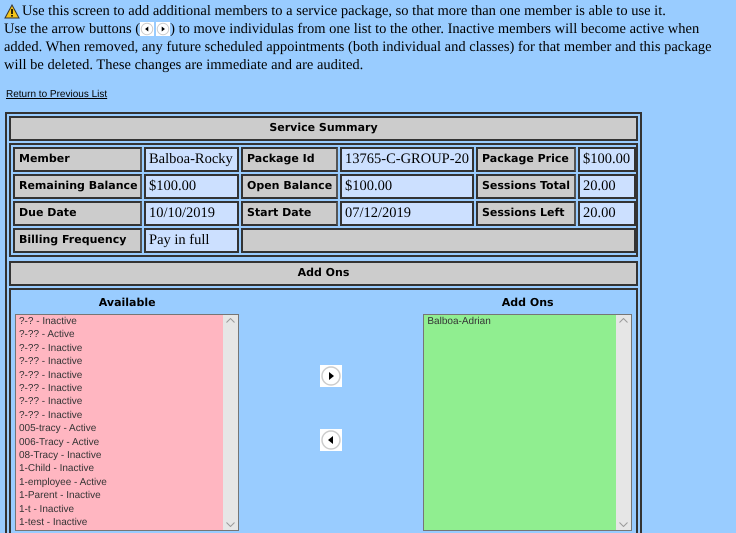 This screenshot has width=736, height=533. I want to click on add-ons-list: Balboa-Adrian, so click(527, 422).